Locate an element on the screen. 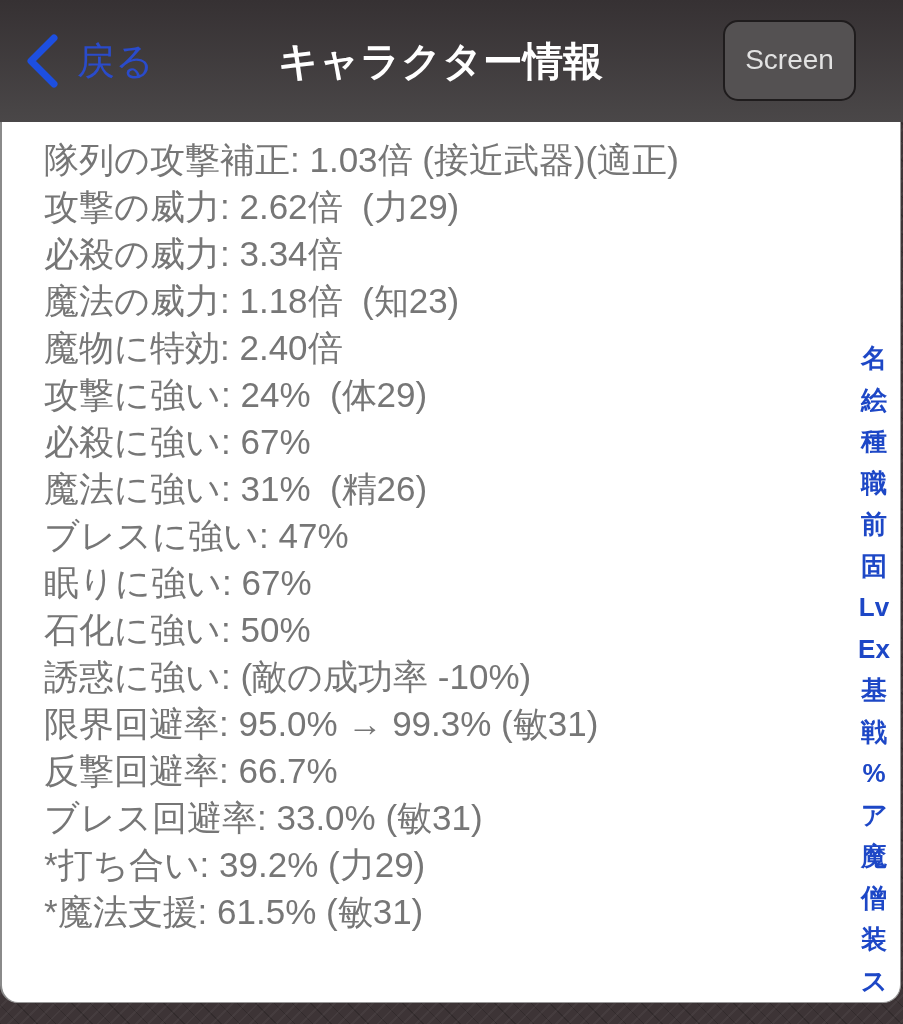  stat-line: *魔法支援: 61.5% (敏31) is located at coordinates (234, 912).